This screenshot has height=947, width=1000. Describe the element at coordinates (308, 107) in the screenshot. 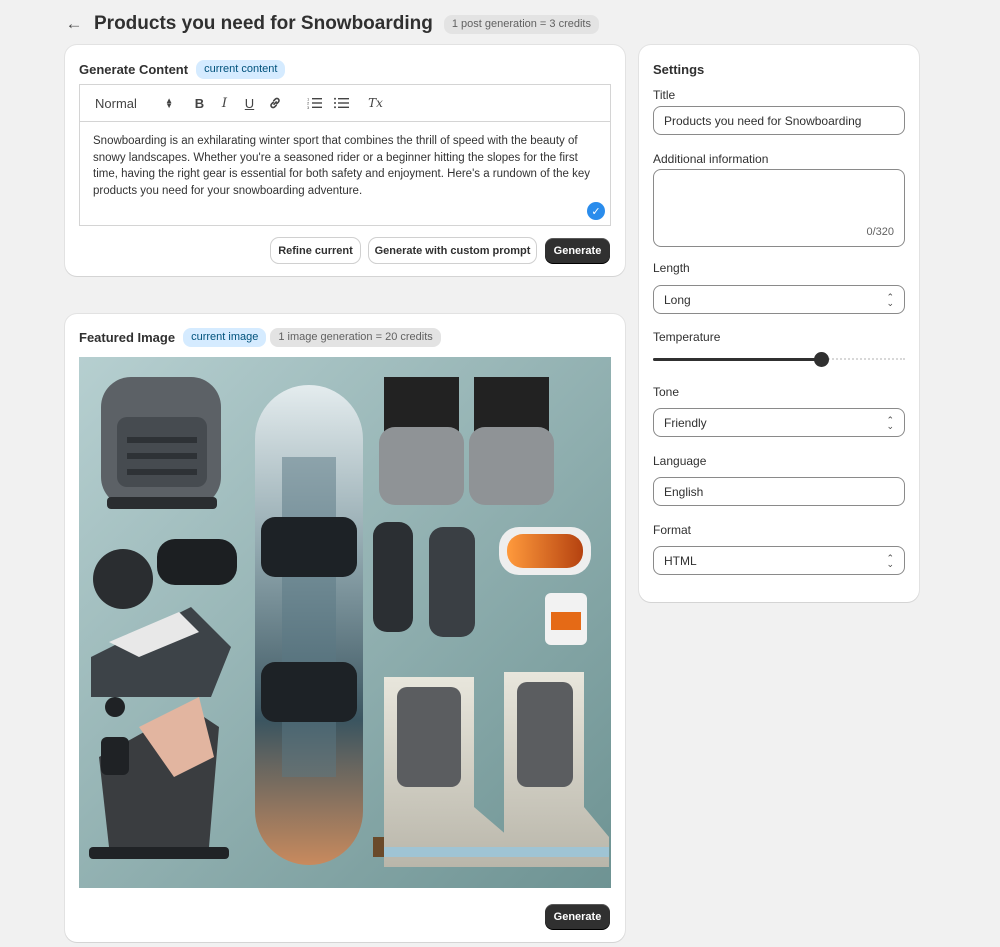

I see `svg-text: 3` at that location.